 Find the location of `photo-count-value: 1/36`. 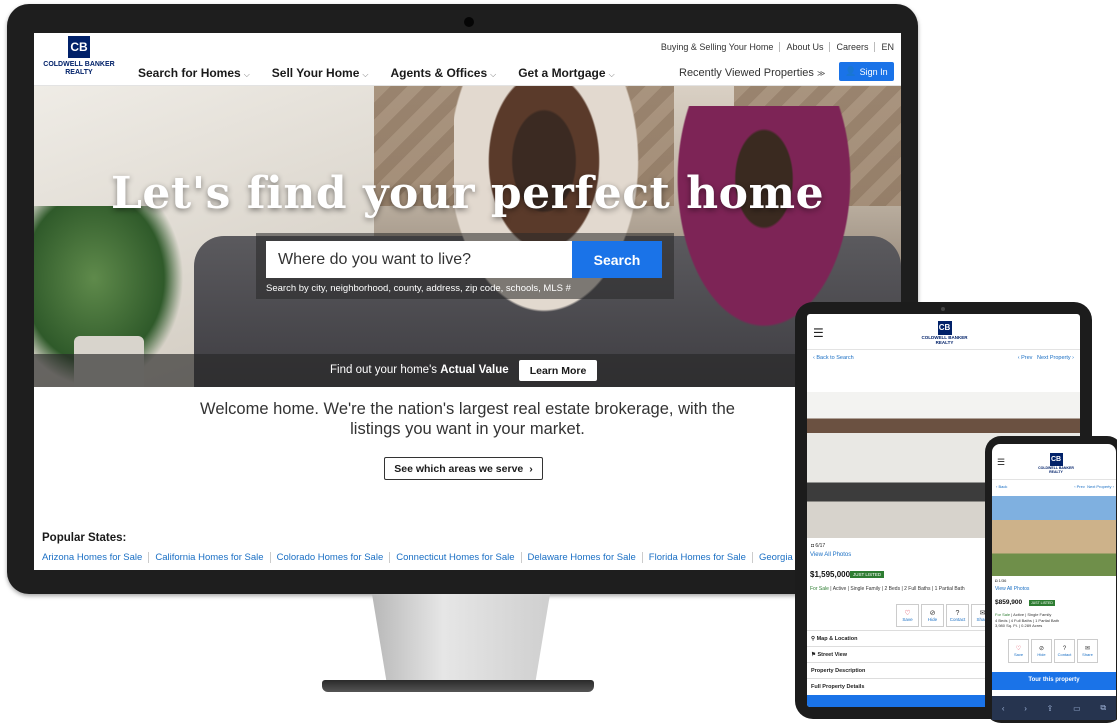

photo-count-value: 1/36 is located at coordinates (1002, 580).